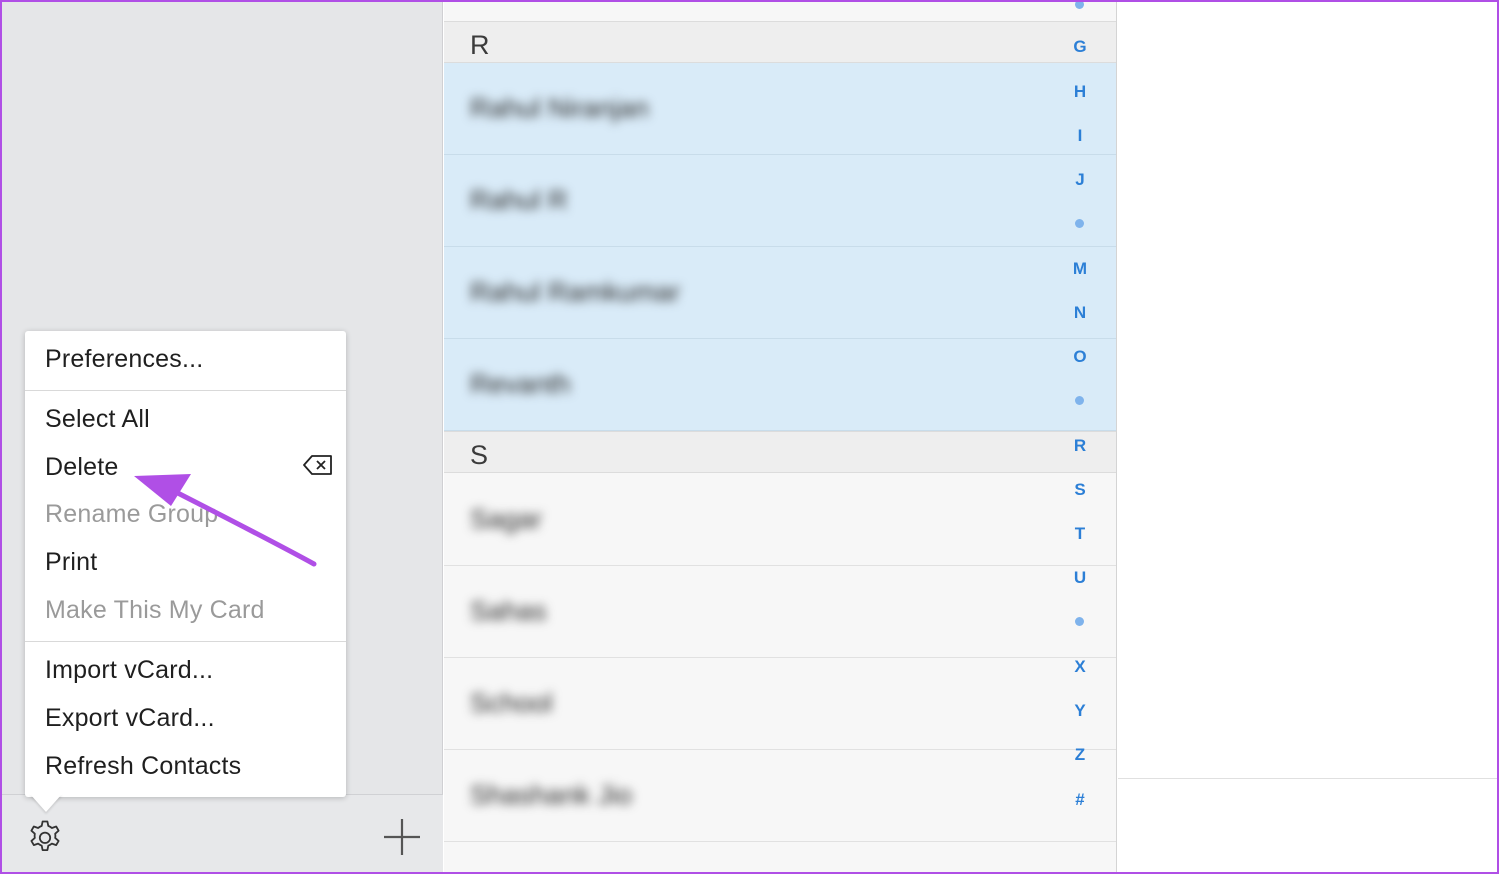  What do you see at coordinates (780, 109) in the screenshot?
I see `contact-row: Rahul Niranjan` at bounding box center [780, 109].